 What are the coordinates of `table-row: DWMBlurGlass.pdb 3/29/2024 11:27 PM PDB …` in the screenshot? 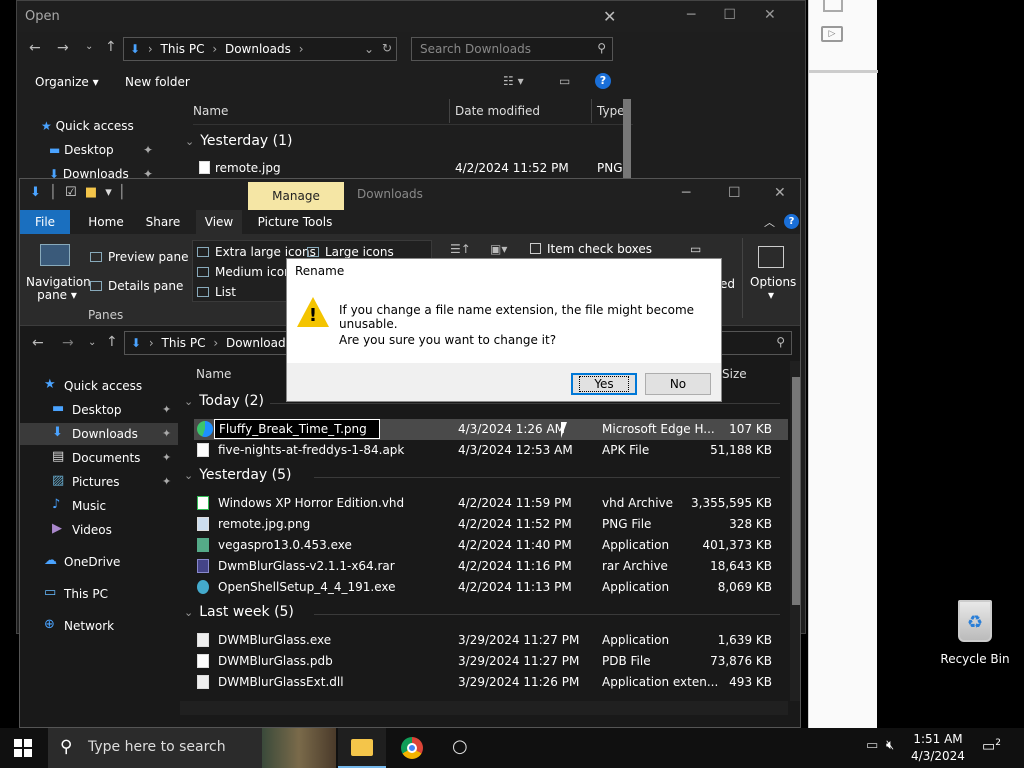 It's located at (491, 661).